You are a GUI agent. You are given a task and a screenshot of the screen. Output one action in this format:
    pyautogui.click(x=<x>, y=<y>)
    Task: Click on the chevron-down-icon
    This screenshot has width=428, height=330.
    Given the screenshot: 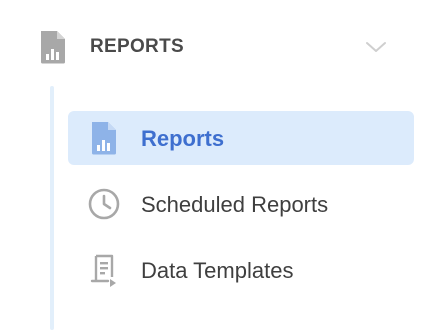 What is the action you would take?
    pyautogui.click(x=376, y=47)
    